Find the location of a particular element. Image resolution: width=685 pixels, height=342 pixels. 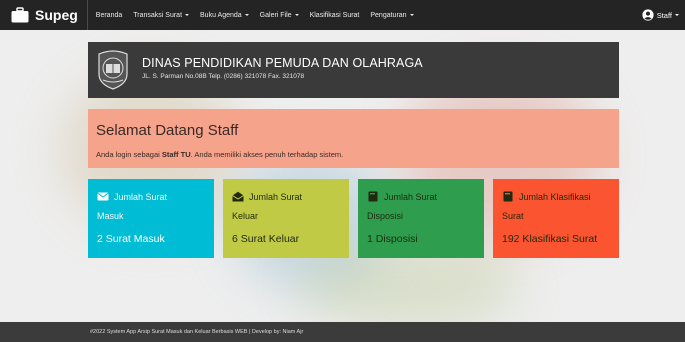

nav-transaksi-surat: Transaksi Surat is located at coordinates (161, 15).